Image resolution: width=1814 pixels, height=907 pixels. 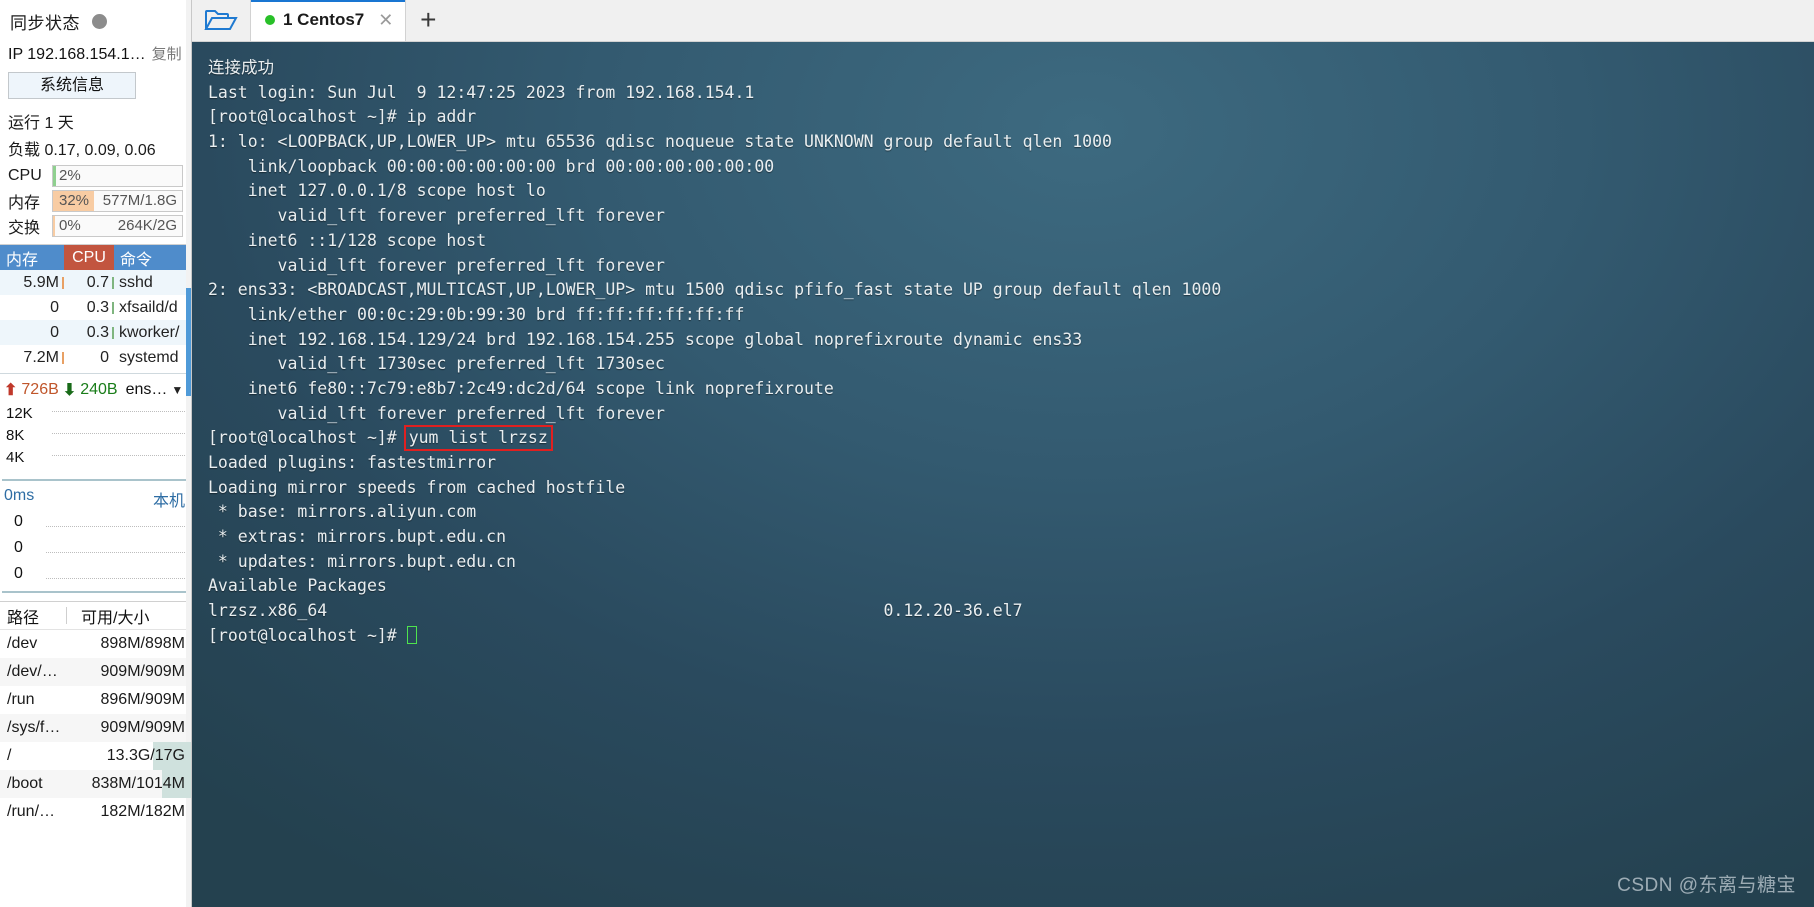 I want to click on tab-bar: 1 Centos7 ✕ +, so click(x=1003, y=21).